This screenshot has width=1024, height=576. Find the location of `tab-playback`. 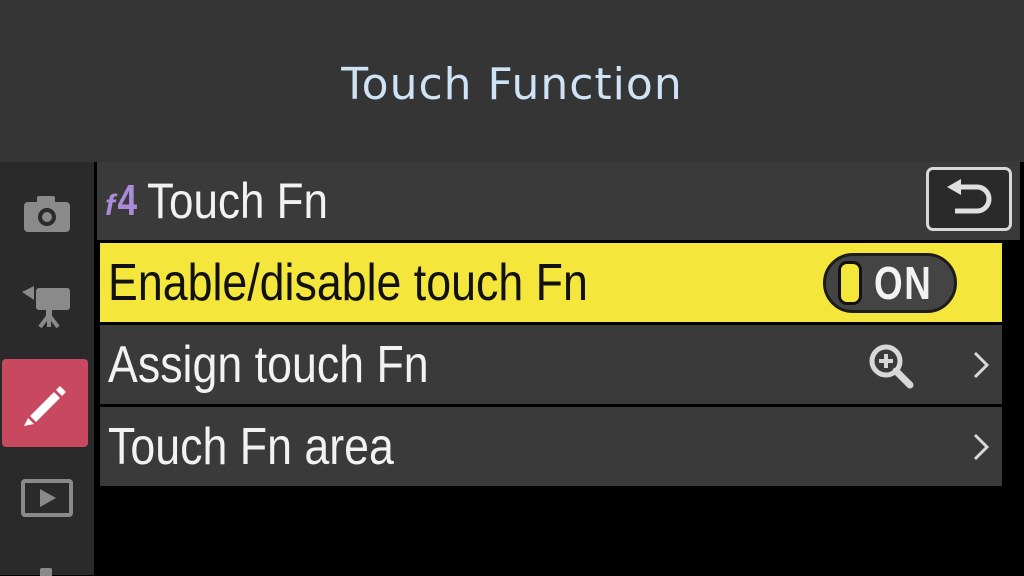

tab-playback is located at coordinates (47, 498).